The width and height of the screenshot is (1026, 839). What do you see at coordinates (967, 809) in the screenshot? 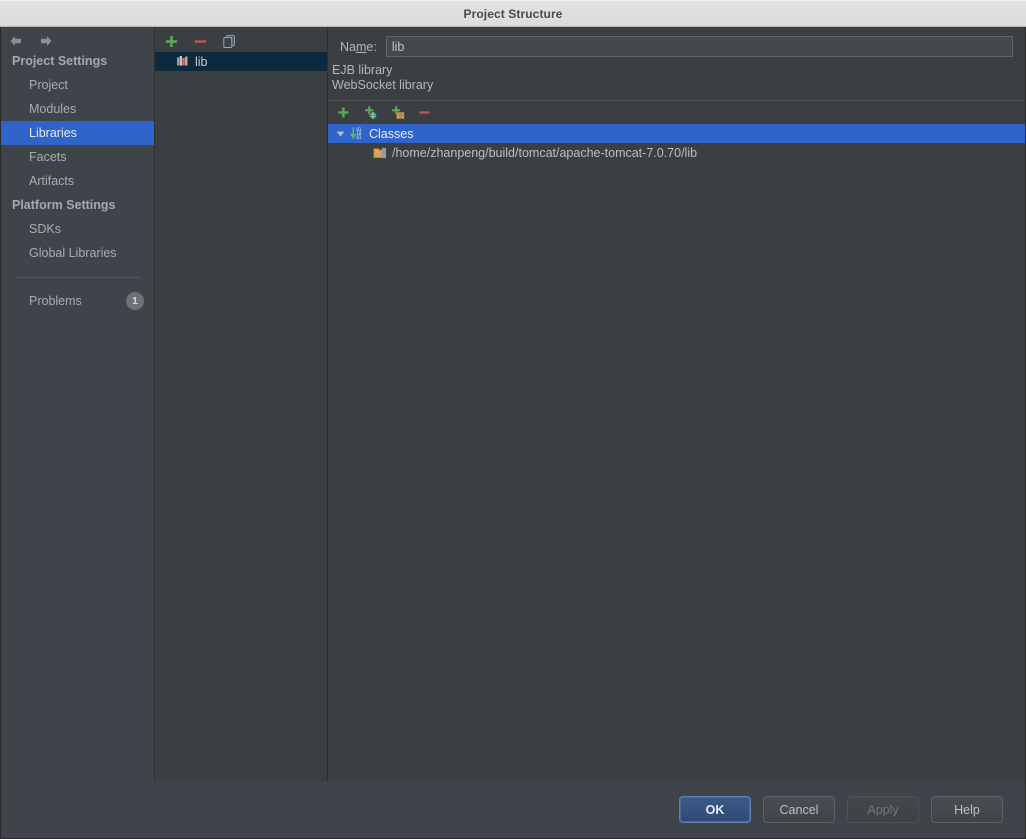
I see `help-button: Help` at bounding box center [967, 809].